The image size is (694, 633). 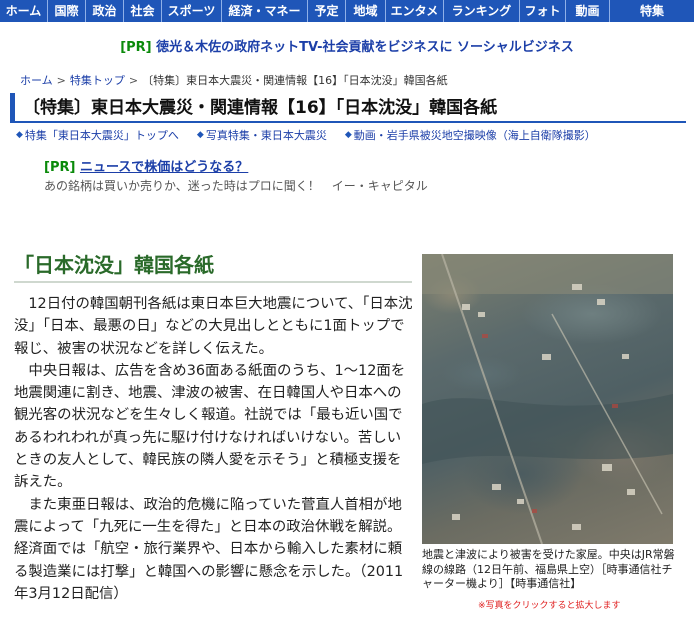 I want to click on nav-item-international: 国際, so click(x=67, y=11).